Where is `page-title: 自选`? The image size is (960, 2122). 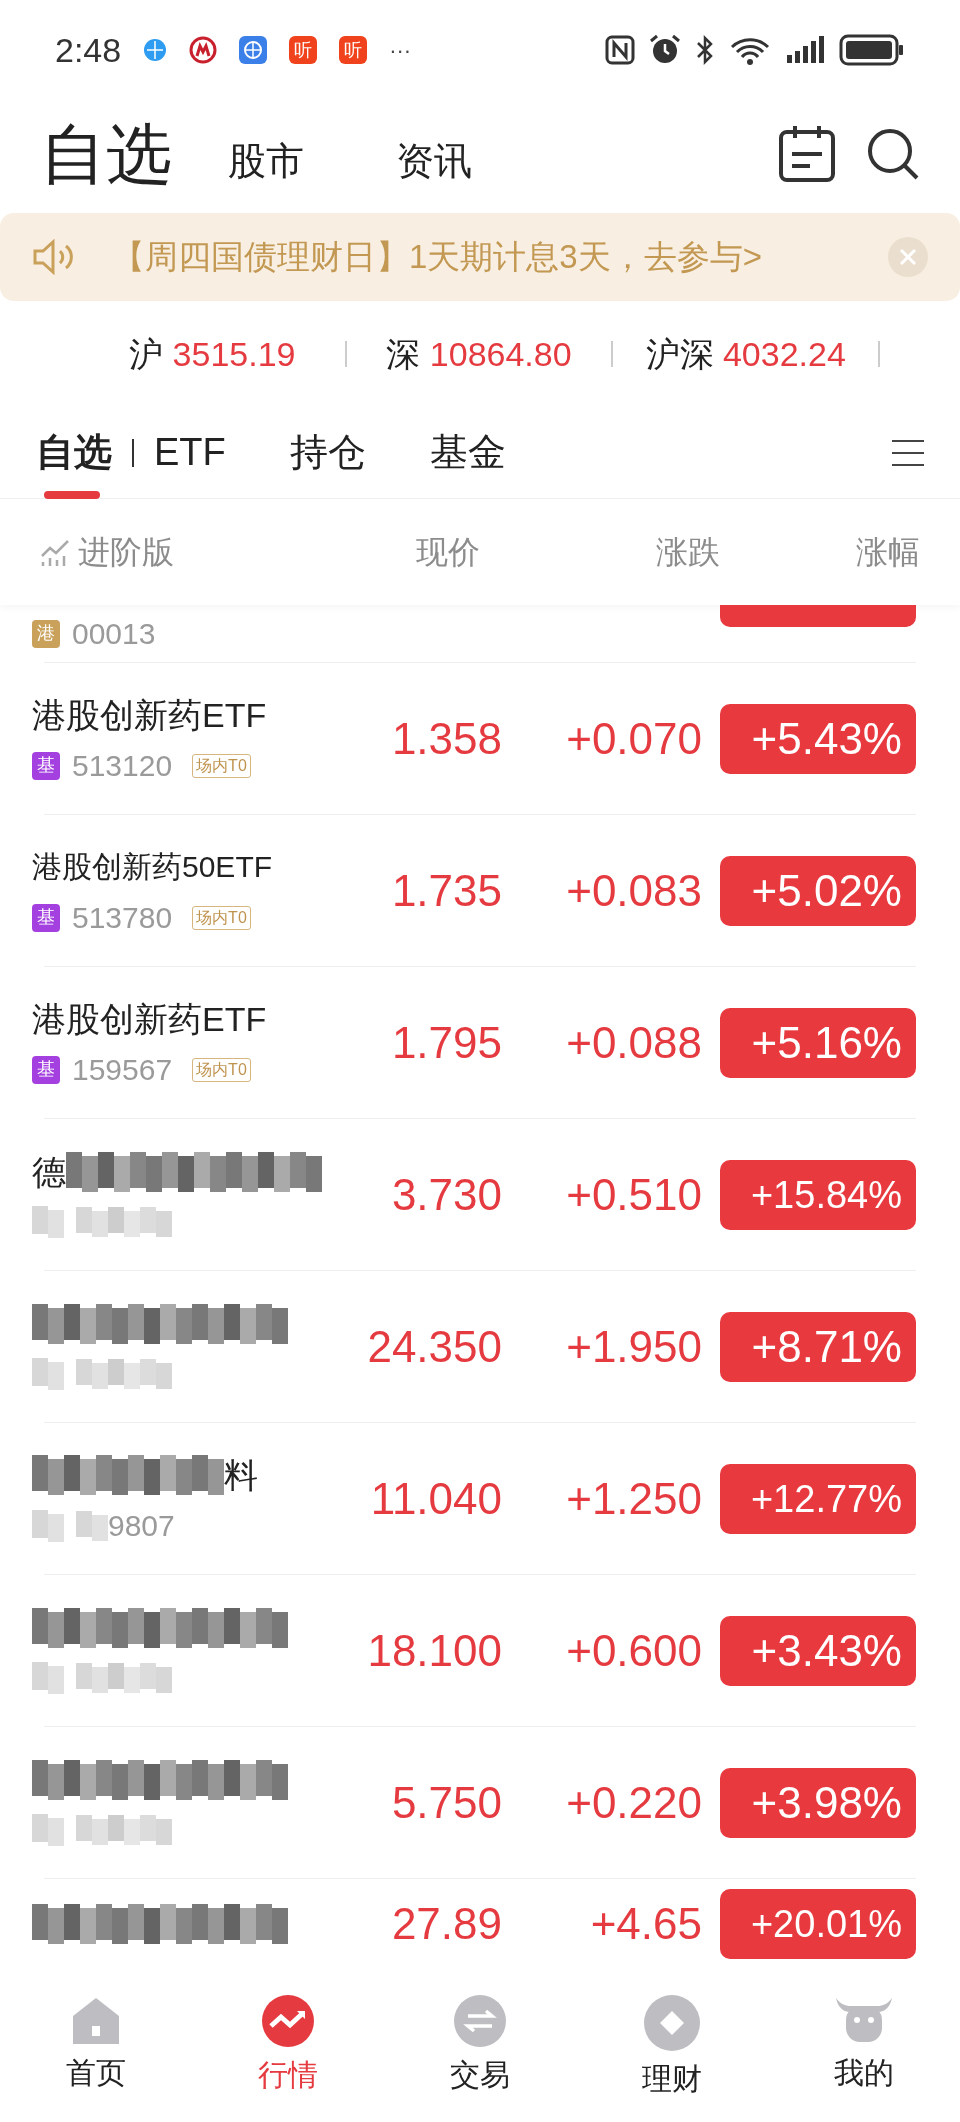
page-title: 自选 is located at coordinates (106, 154).